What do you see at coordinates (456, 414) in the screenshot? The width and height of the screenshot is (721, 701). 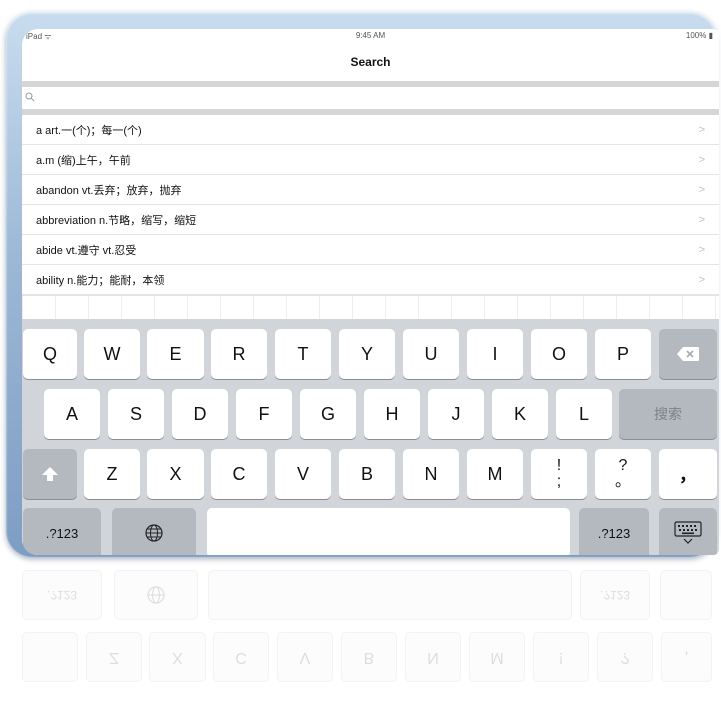 I see `key-j: J` at bounding box center [456, 414].